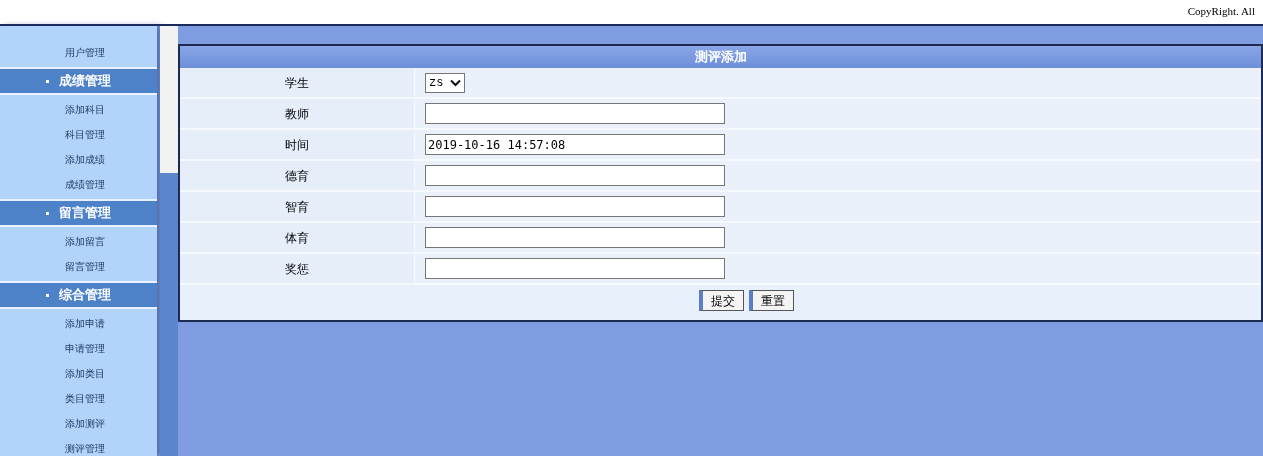 This screenshot has height=456, width=1263. What do you see at coordinates (721, 300) in the screenshot?
I see `form-button: 提交` at bounding box center [721, 300].